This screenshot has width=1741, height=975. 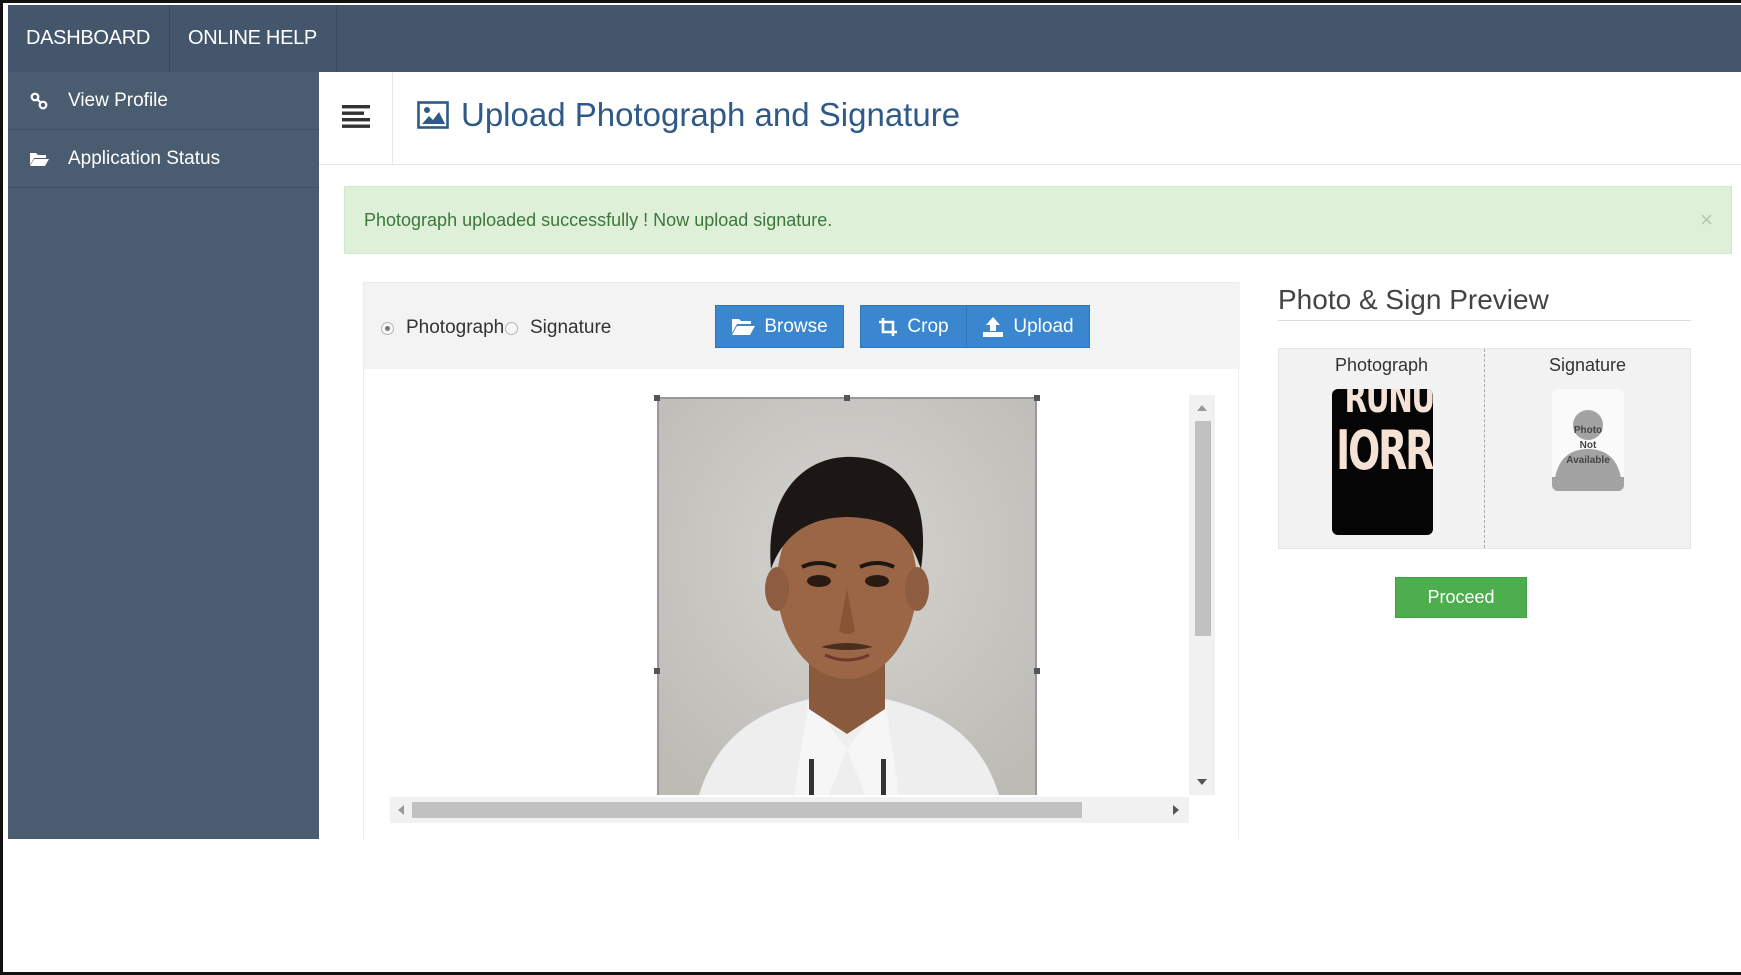 What do you see at coordinates (253, 38) in the screenshot?
I see `nav-online-help: ONLINE HELP` at bounding box center [253, 38].